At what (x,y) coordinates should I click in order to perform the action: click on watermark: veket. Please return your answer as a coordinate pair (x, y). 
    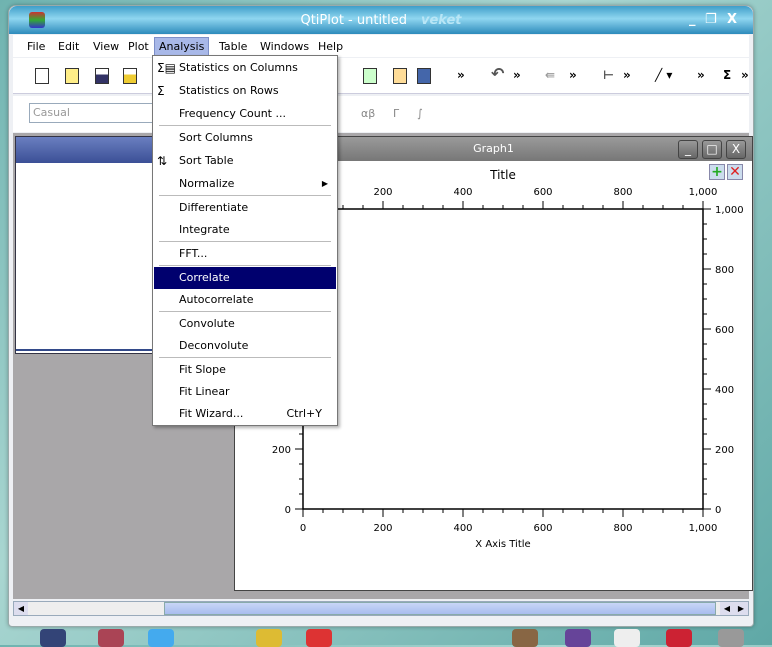
    Looking at the image, I should click on (441, 20).